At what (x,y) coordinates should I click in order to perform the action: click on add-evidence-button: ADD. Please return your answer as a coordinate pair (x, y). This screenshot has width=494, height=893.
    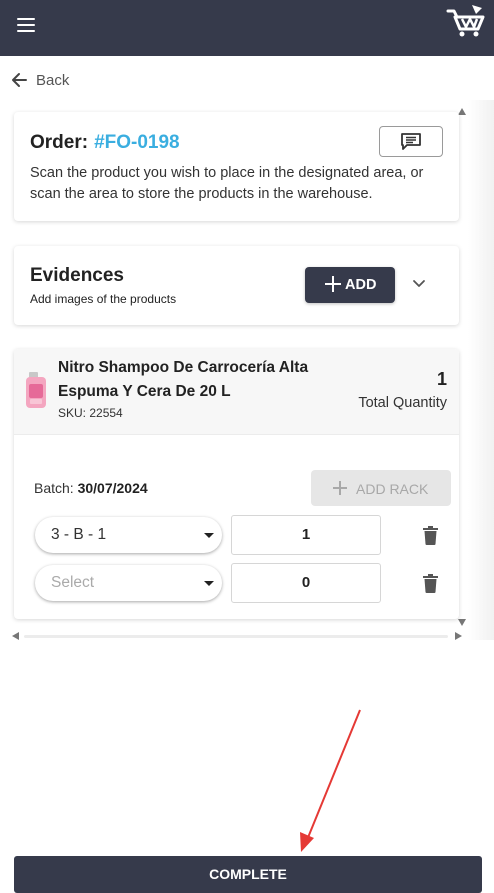
    Looking at the image, I should click on (350, 285).